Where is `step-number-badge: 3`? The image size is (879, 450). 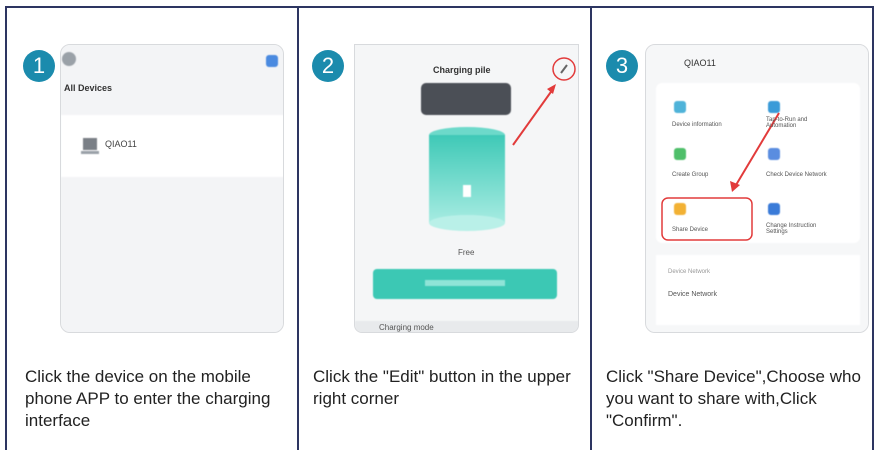 step-number-badge: 3 is located at coordinates (622, 66).